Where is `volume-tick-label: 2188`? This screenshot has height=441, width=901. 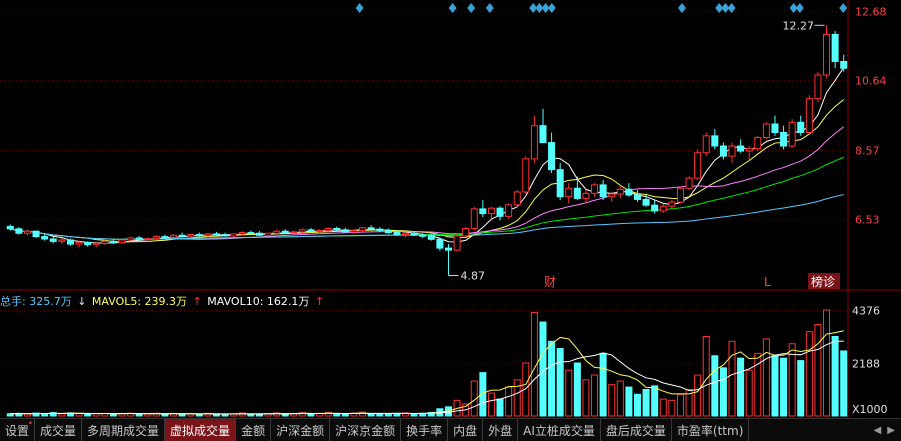
volume-tick-label: 2188 is located at coordinates (866, 363).